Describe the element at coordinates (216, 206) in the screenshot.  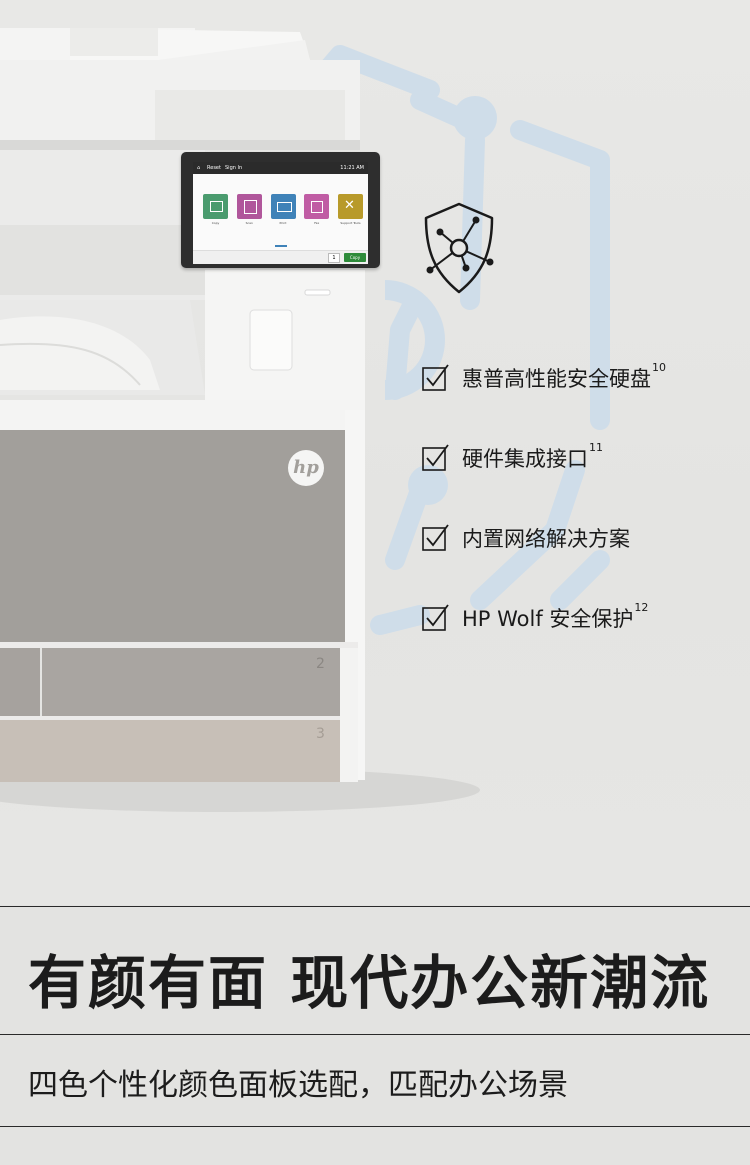
I see `copy-app-icon` at that location.